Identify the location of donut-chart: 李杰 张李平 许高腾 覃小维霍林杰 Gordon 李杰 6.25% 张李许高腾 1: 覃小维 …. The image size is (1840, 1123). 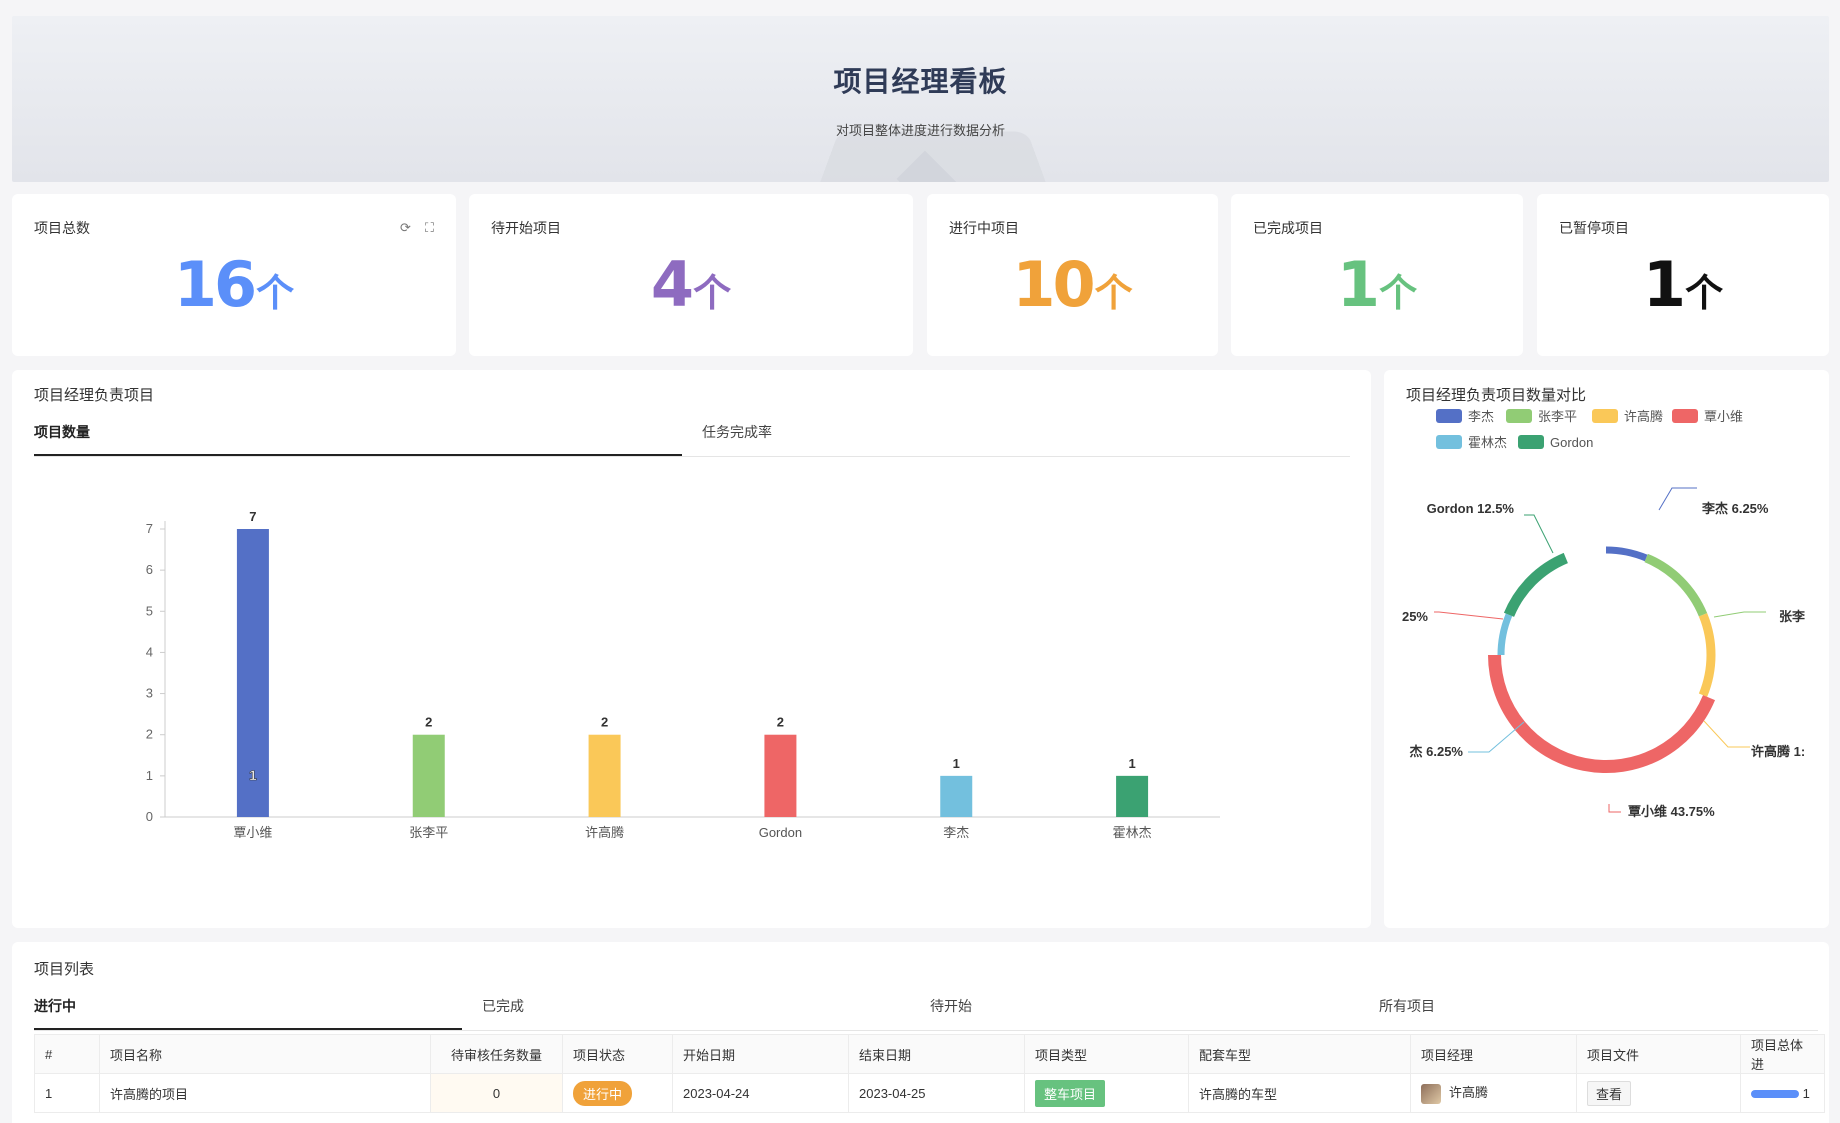
(1604, 614).